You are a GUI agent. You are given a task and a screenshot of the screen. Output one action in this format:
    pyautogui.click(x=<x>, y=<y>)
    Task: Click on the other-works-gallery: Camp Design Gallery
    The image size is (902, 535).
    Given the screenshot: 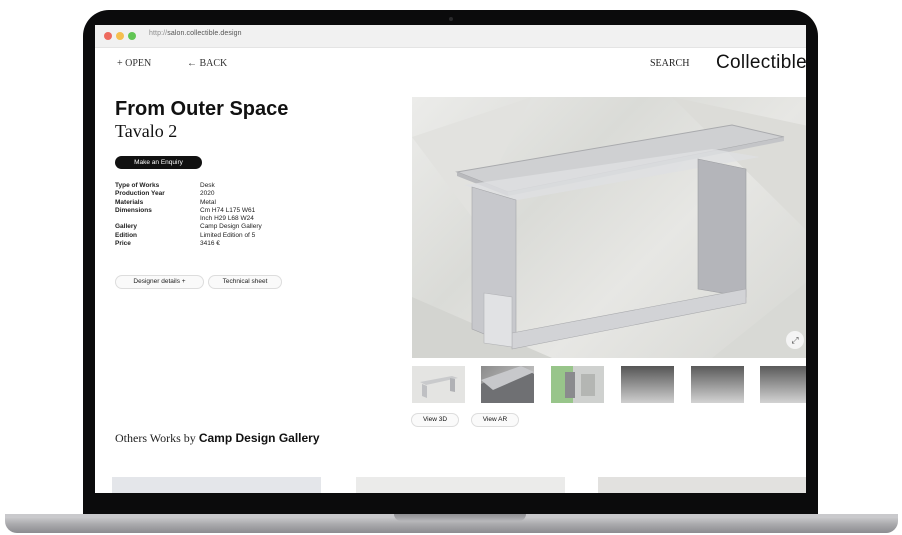 What is the action you would take?
    pyautogui.click(x=259, y=438)
    